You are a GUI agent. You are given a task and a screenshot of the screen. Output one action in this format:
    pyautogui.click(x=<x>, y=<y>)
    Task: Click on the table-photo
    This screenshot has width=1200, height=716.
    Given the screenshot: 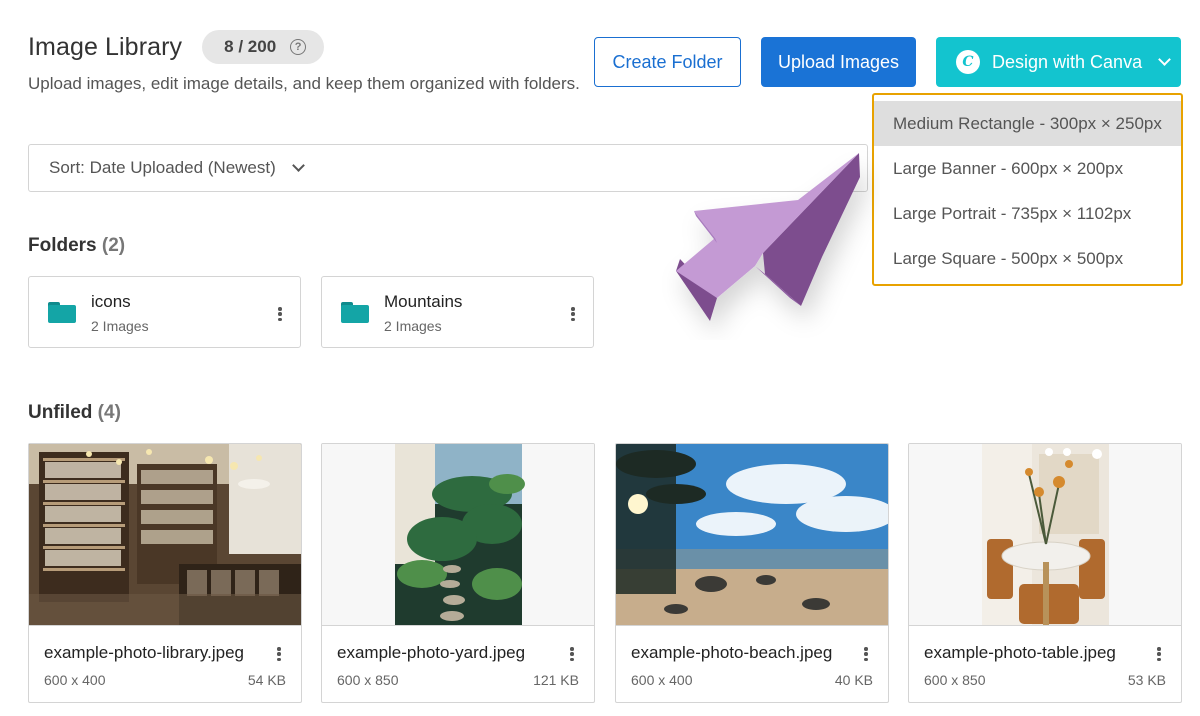 What is the action you would take?
    pyautogui.click(x=1045, y=534)
    